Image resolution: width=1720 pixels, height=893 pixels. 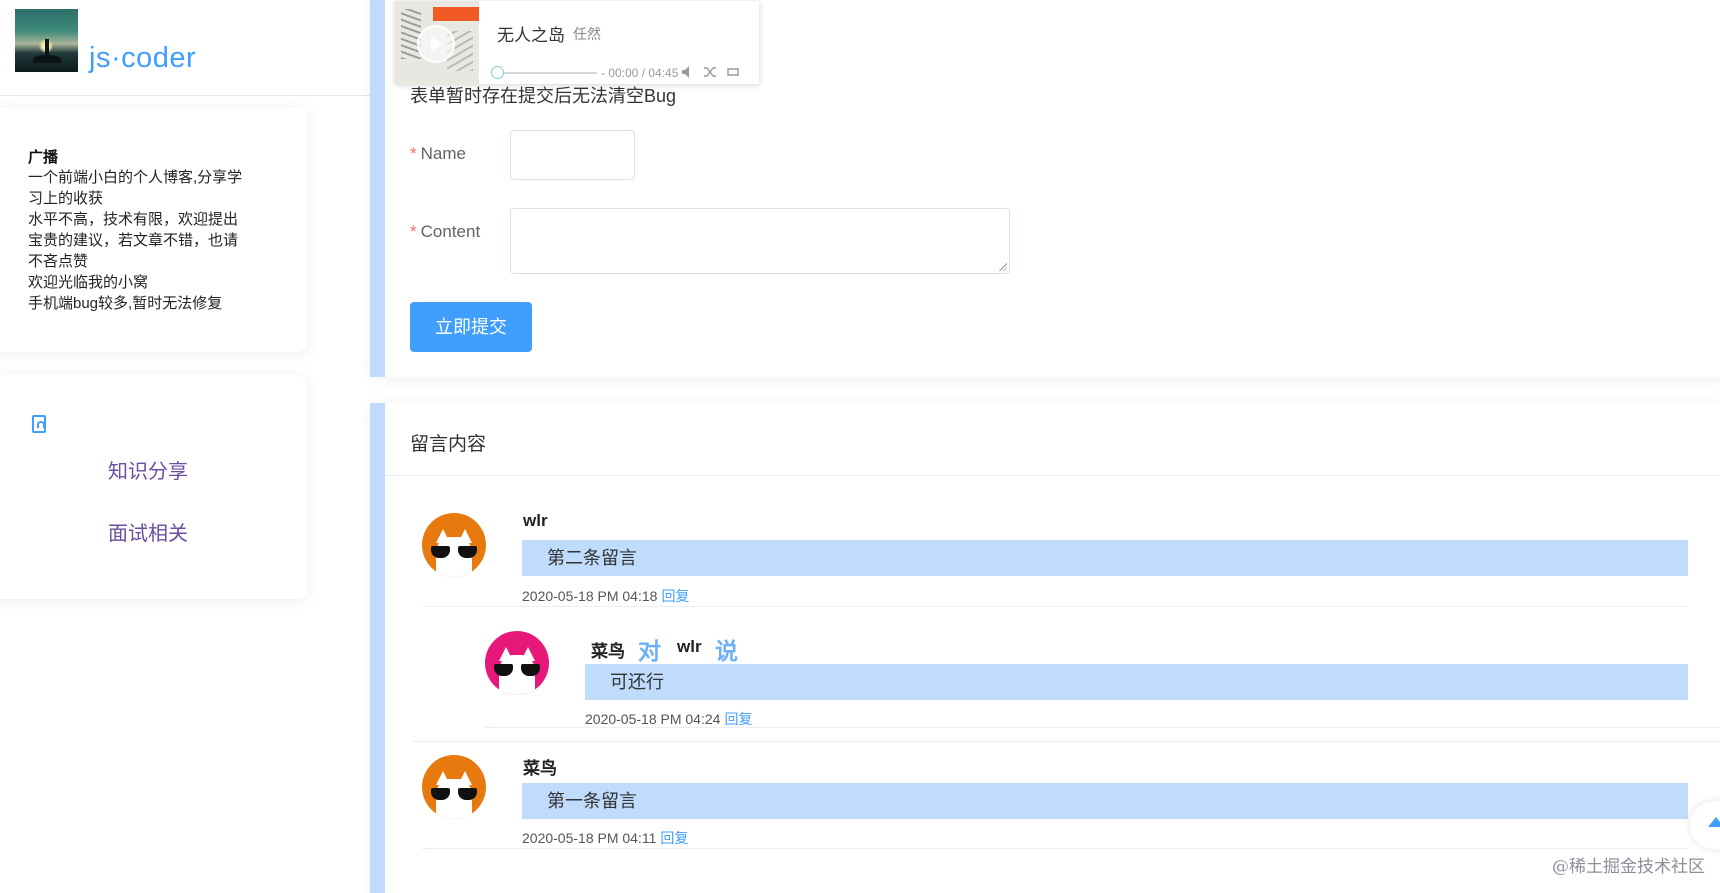 What do you see at coordinates (43, 157) in the screenshot?
I see `notice-title: 广播` at bounding box center [43, 157].